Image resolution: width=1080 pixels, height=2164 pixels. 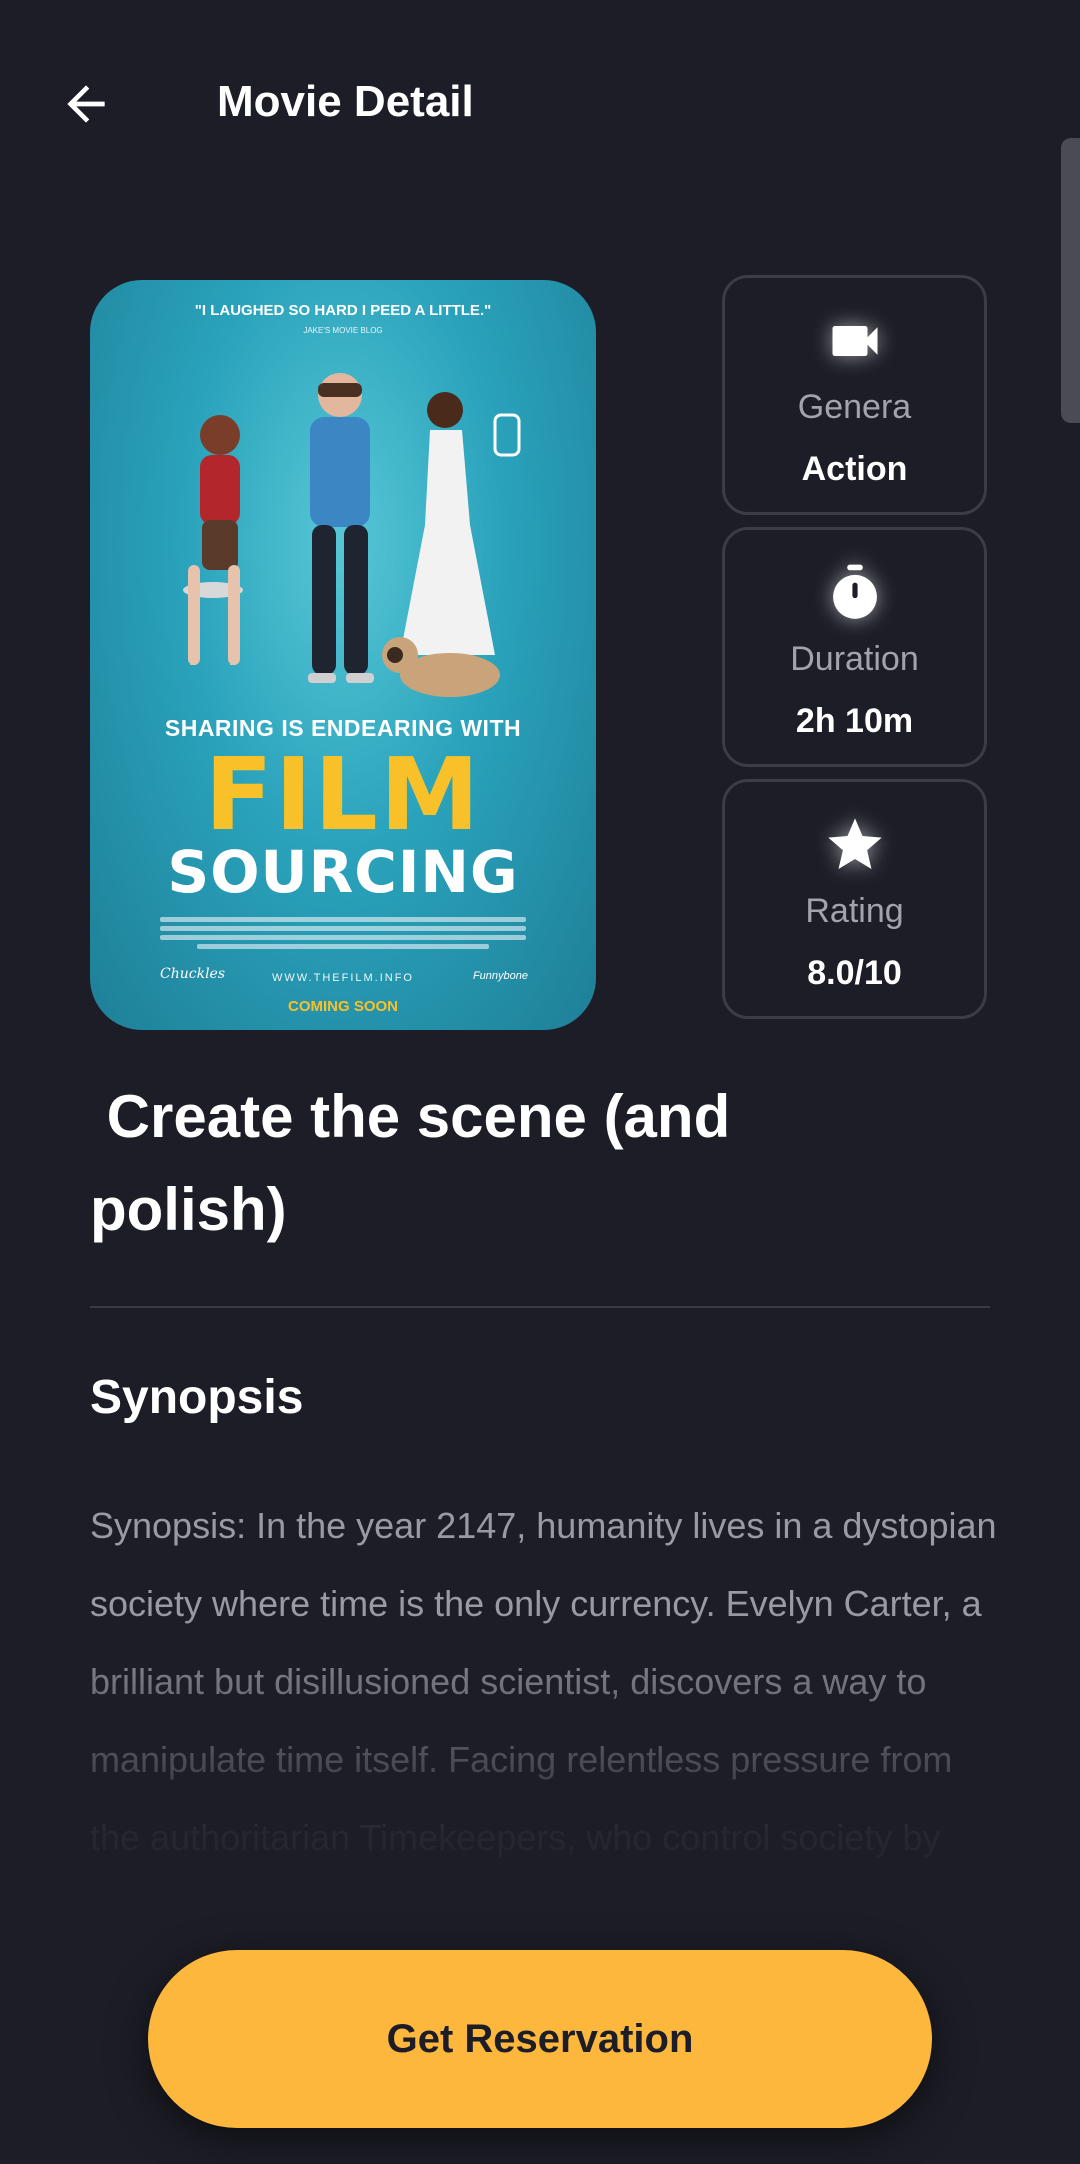 I want to click on video-camera-icon, so click(x=854, y=341).